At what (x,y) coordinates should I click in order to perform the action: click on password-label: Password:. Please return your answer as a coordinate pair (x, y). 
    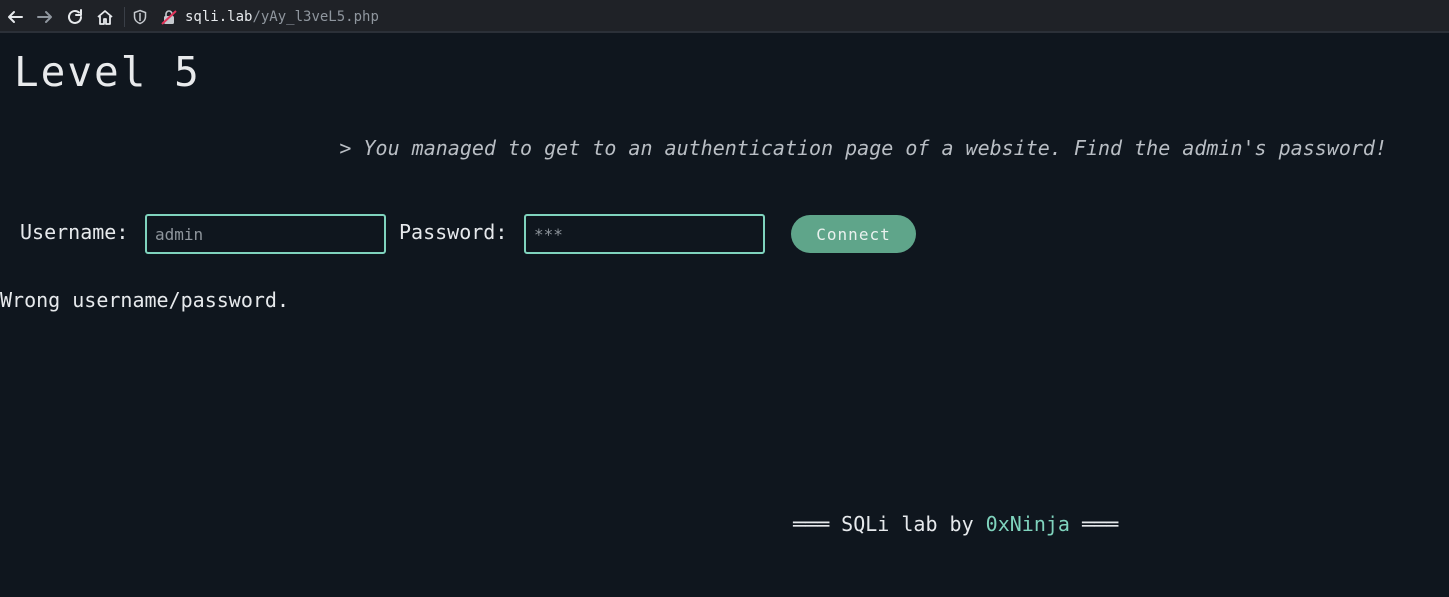
    Looking at the image, I should click on (453, 232).